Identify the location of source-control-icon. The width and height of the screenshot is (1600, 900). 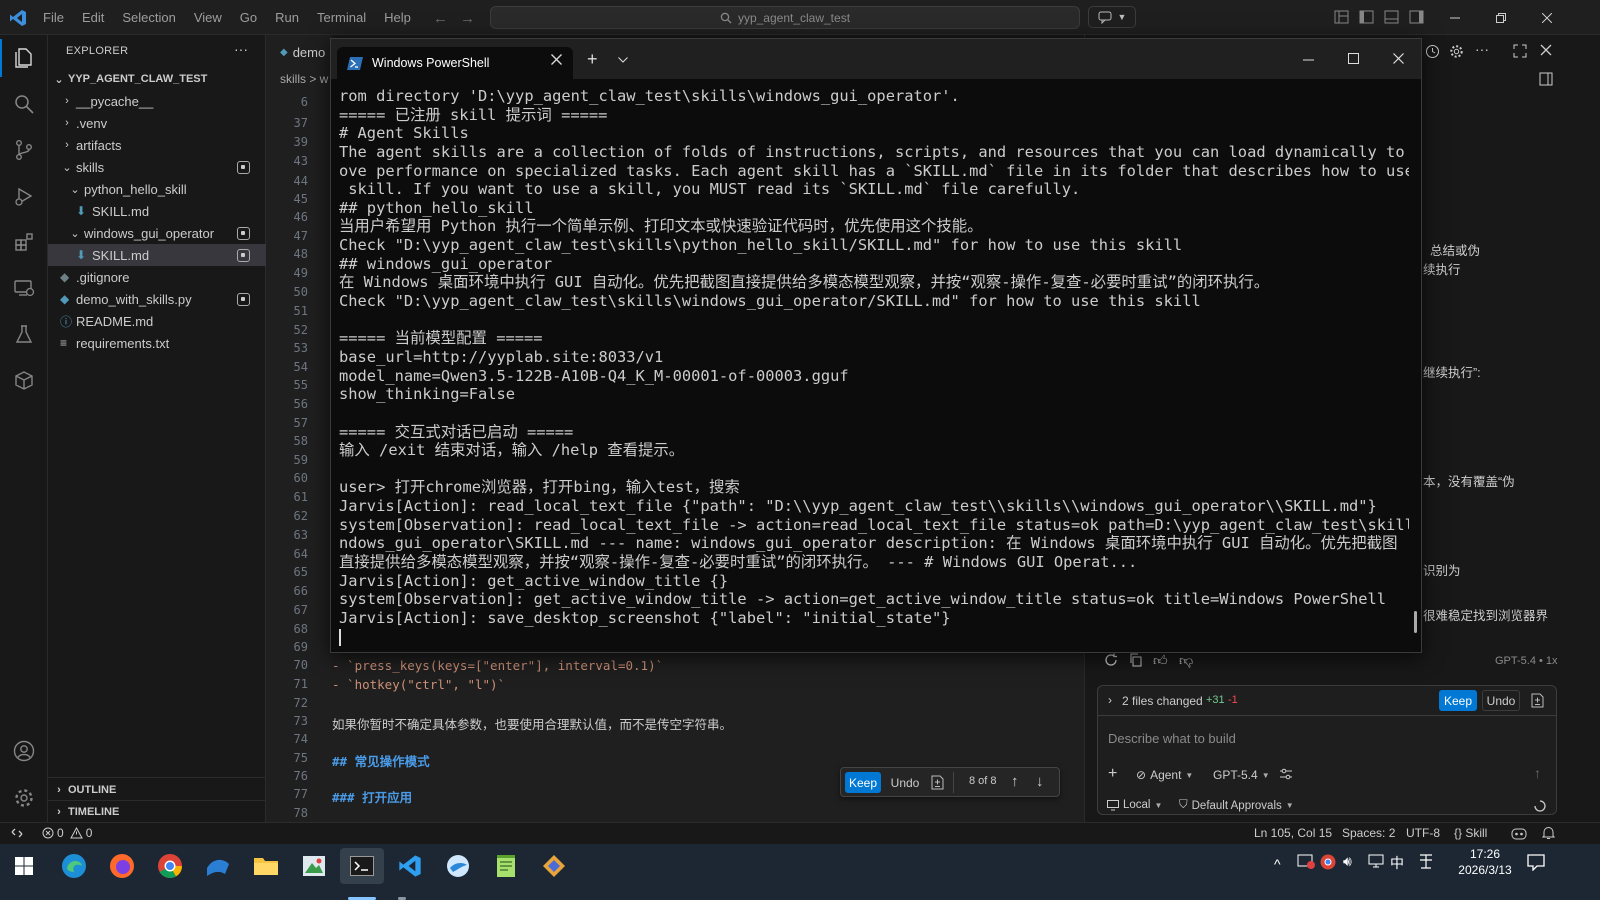
(24, 150).